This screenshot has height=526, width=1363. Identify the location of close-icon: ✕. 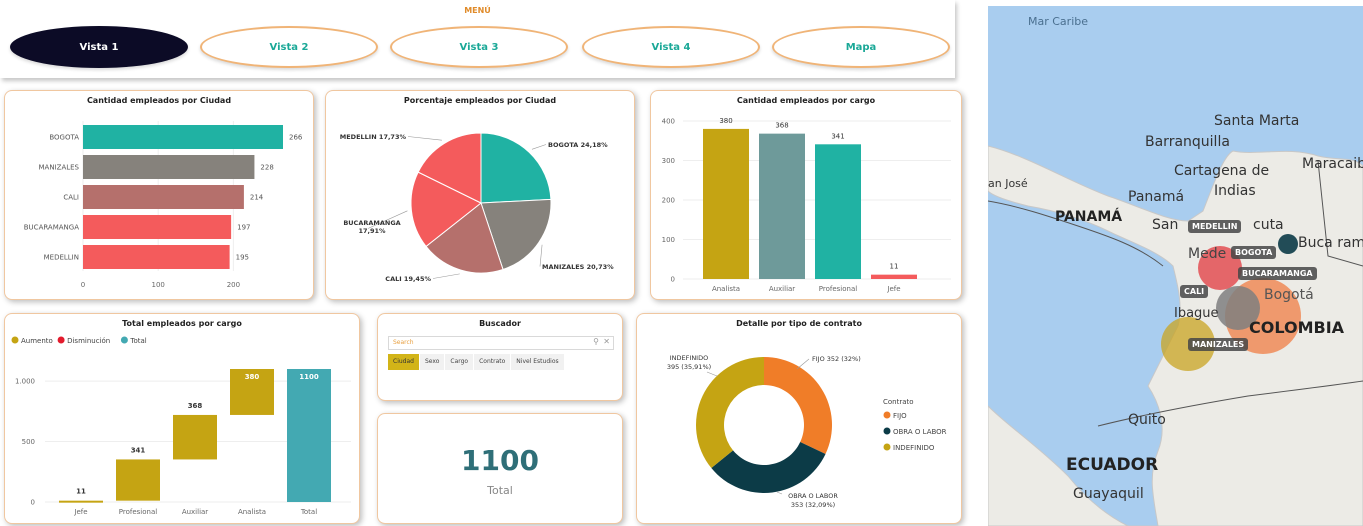
(606, 341).